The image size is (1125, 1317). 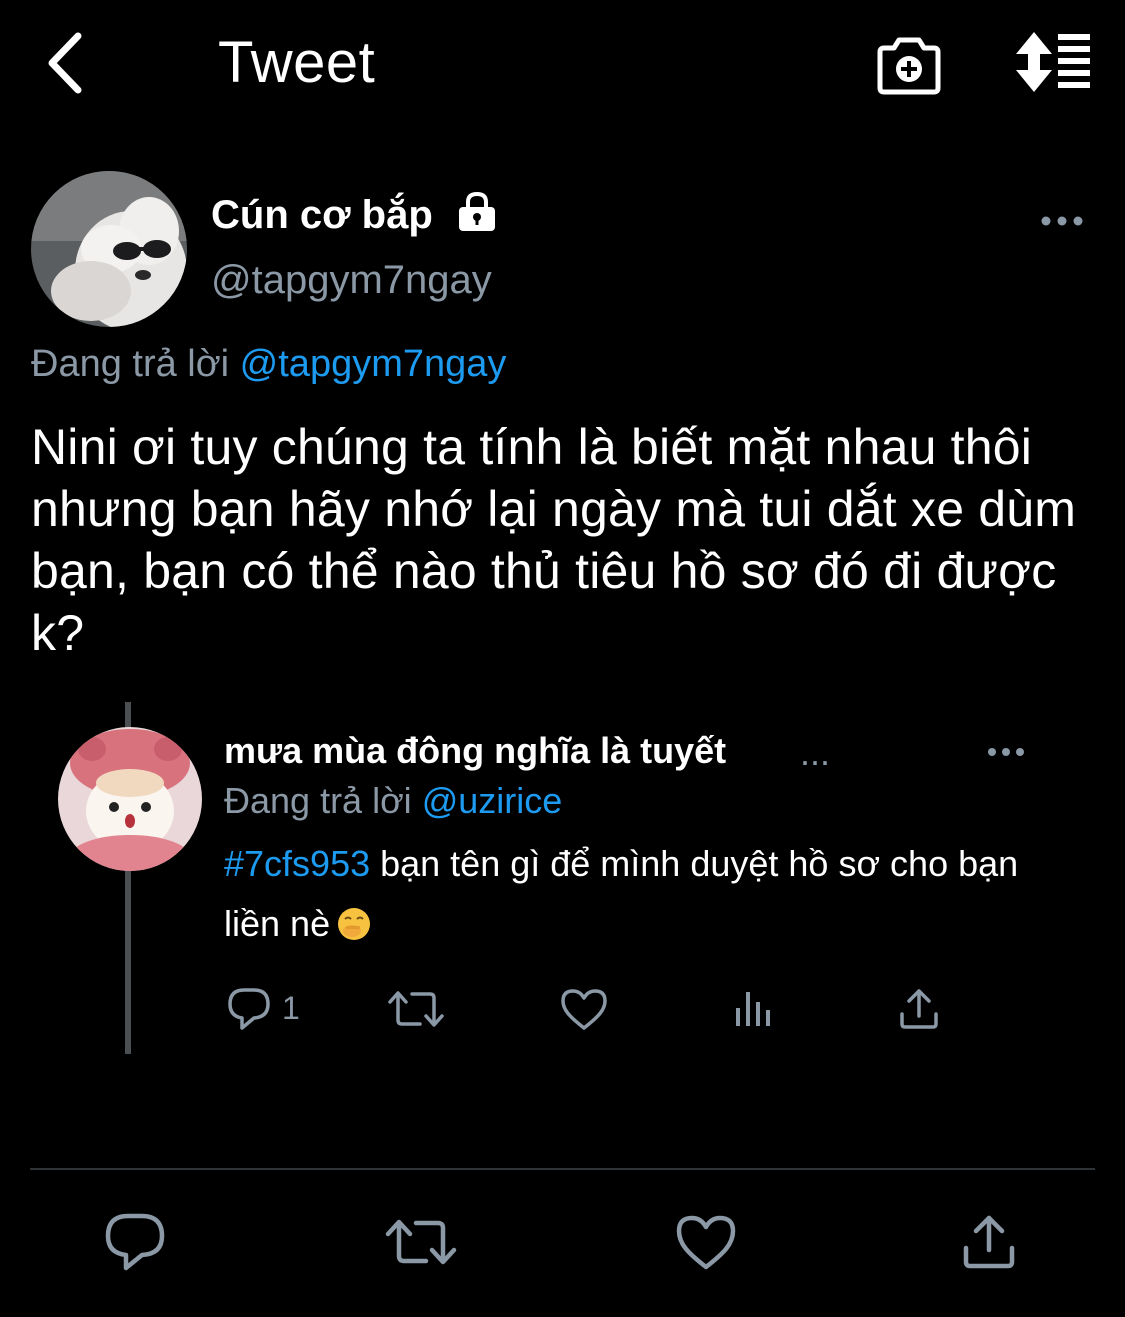 I want to click on reply-analytics-button, so click(x=753, y=1009).